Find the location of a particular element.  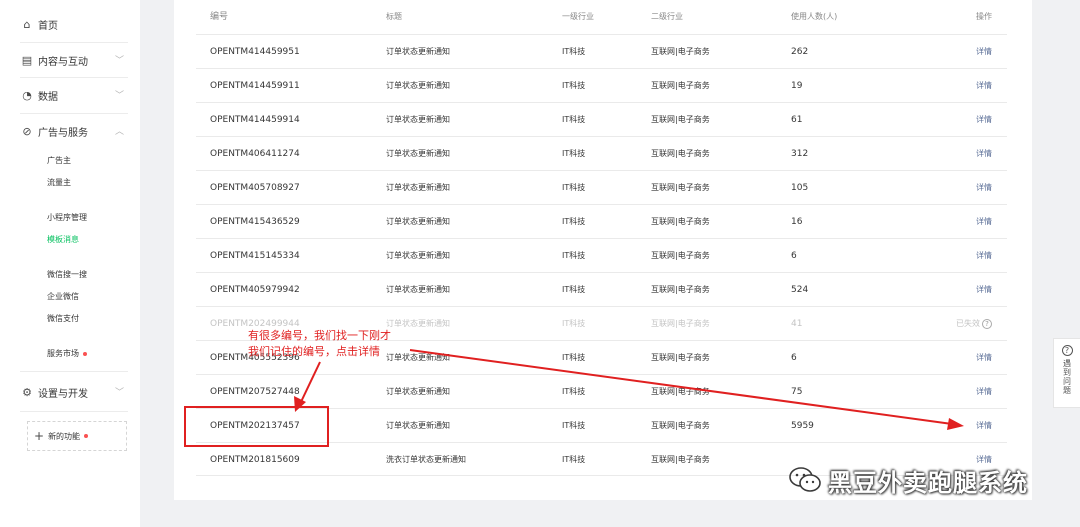

row-code: OPENTM406411274 is located at coordinates (255, 154).